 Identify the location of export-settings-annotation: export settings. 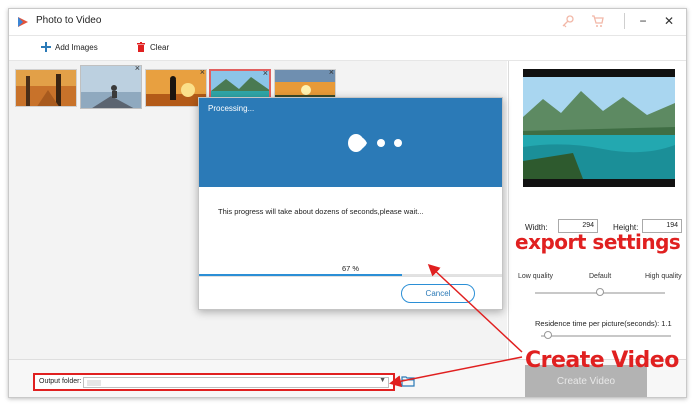
(598, 242).